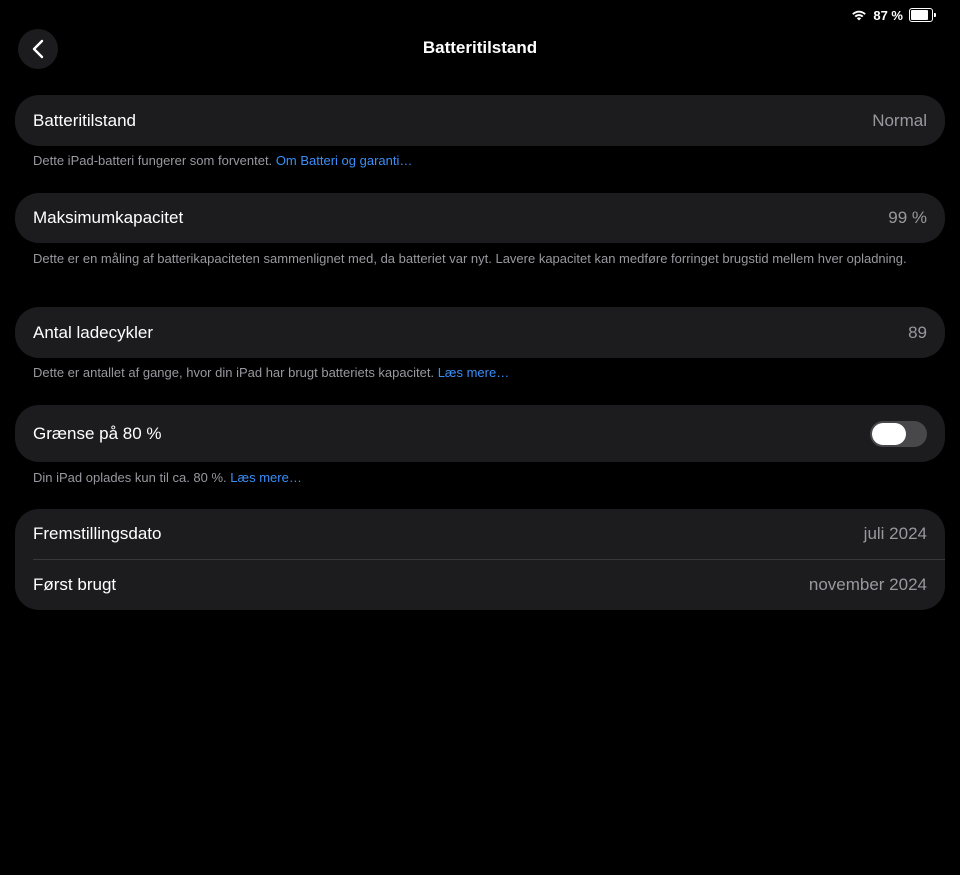 The image size is (960, 875). Describe the element at coordinates (130, 477) in the screenshot. I see `charge-limit-footnote-text: Din iPad oplades kun til ca. 80 %.` at that location.